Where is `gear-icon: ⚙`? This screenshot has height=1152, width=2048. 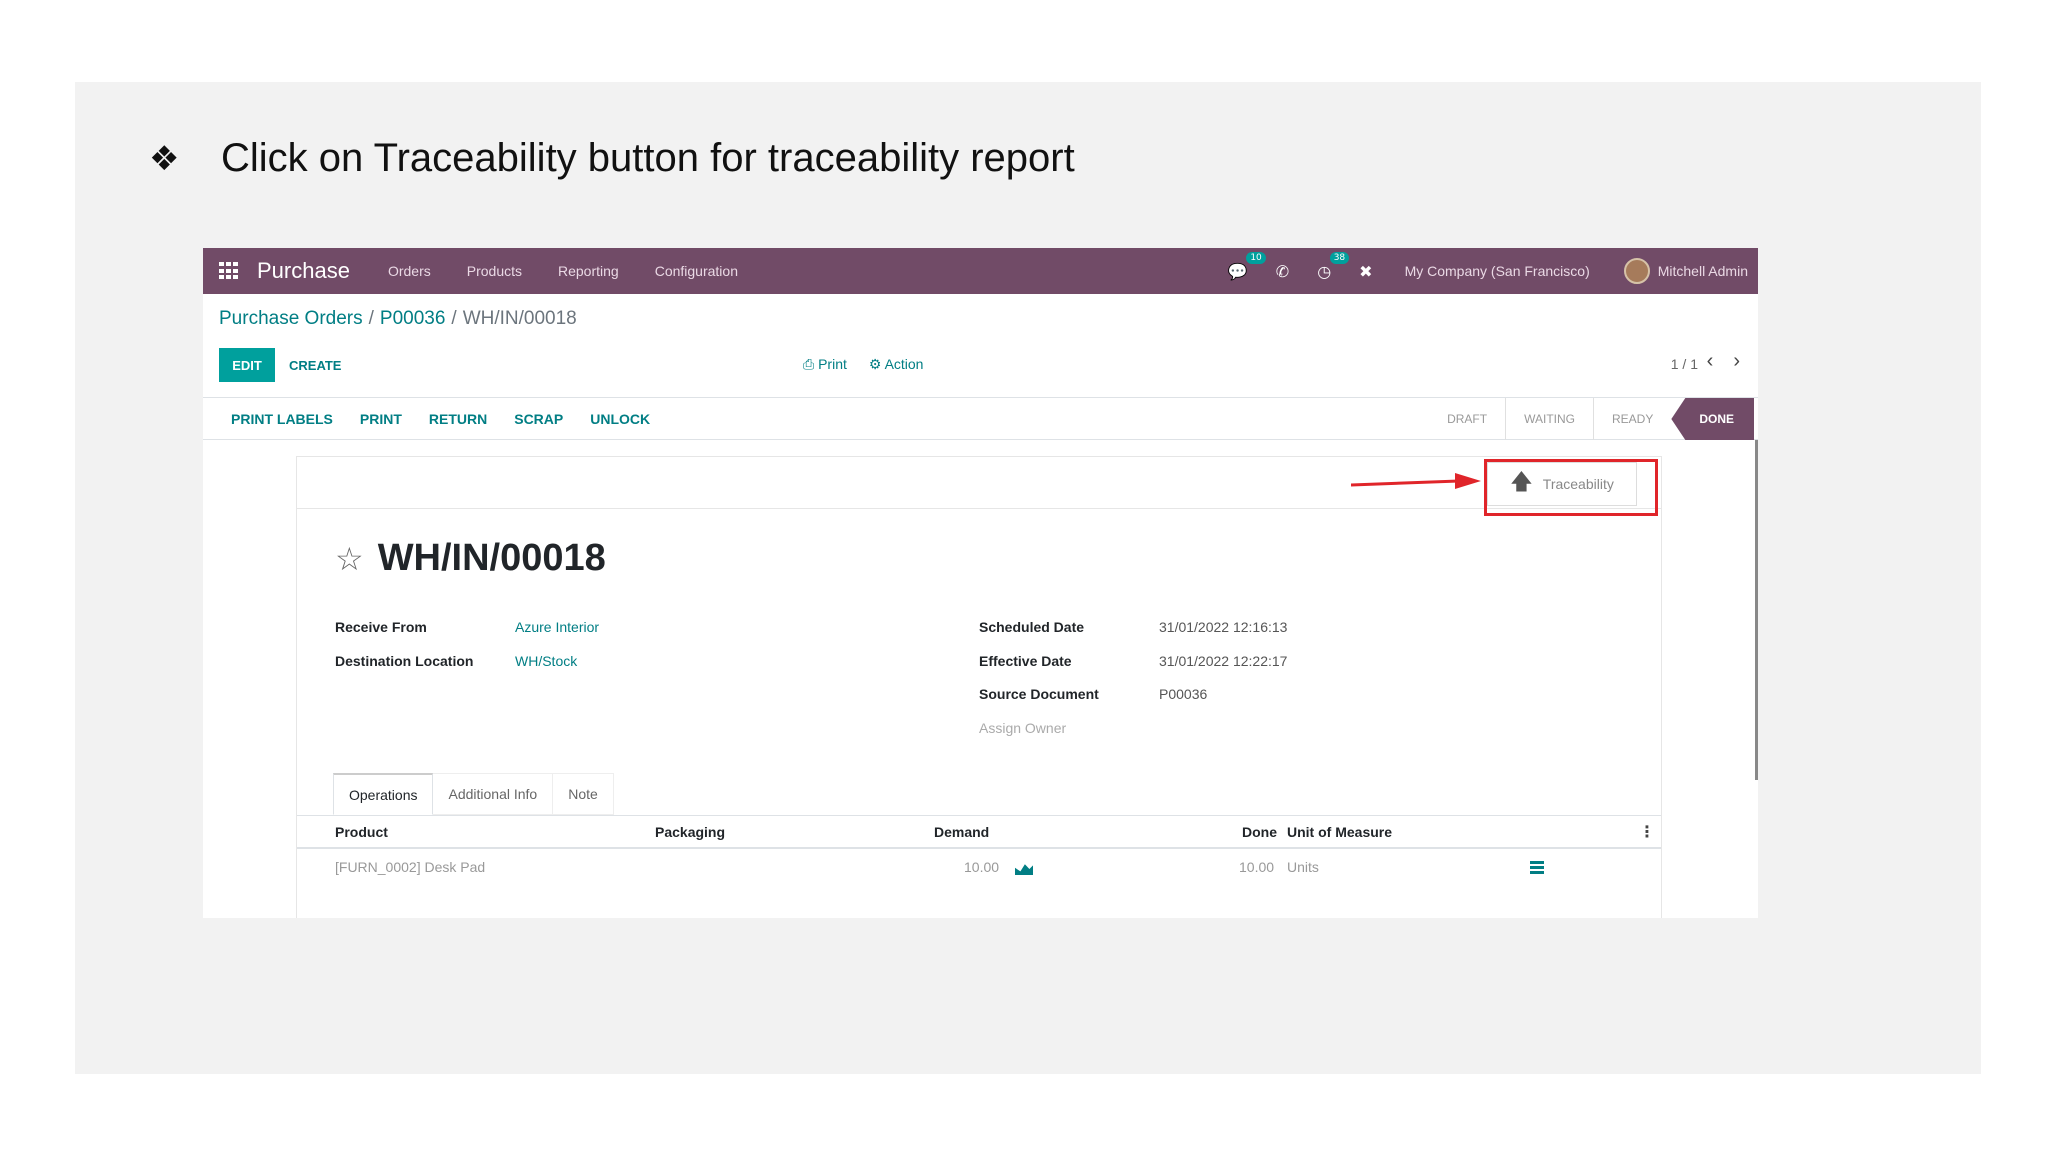
gear-icon: ⚙ is located at coordinates (876, 364).